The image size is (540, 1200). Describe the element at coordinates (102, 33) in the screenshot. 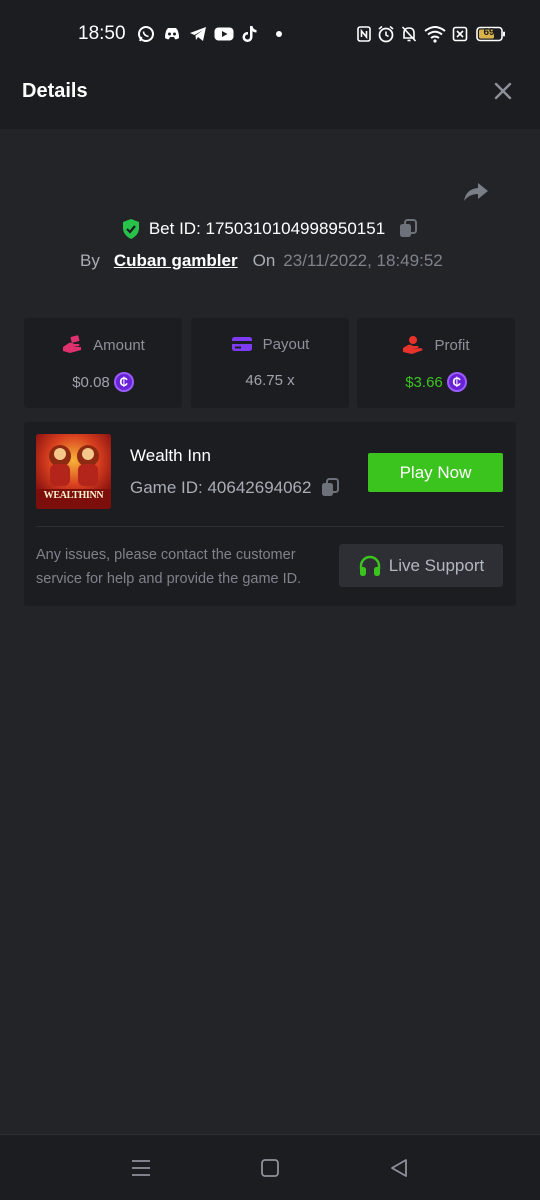

I see `status-time: 18:50` at that location.